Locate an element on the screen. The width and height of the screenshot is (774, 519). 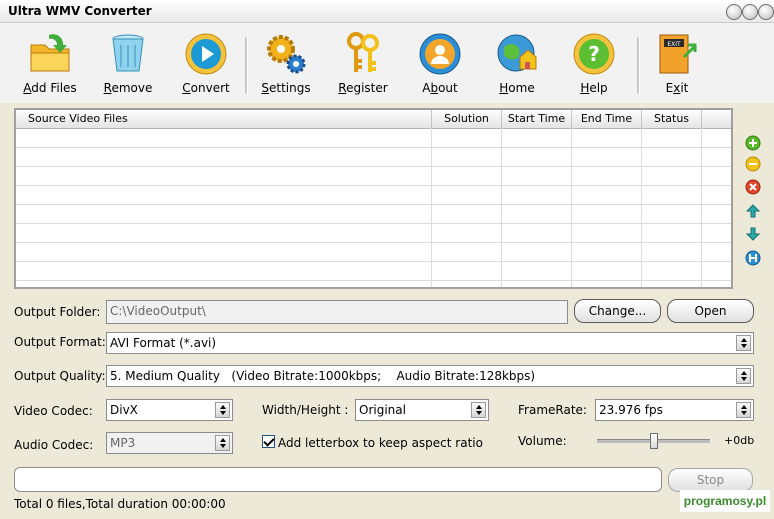
output-folder-input: C:\VideoOutput\ is located at coordinates (337, 312).